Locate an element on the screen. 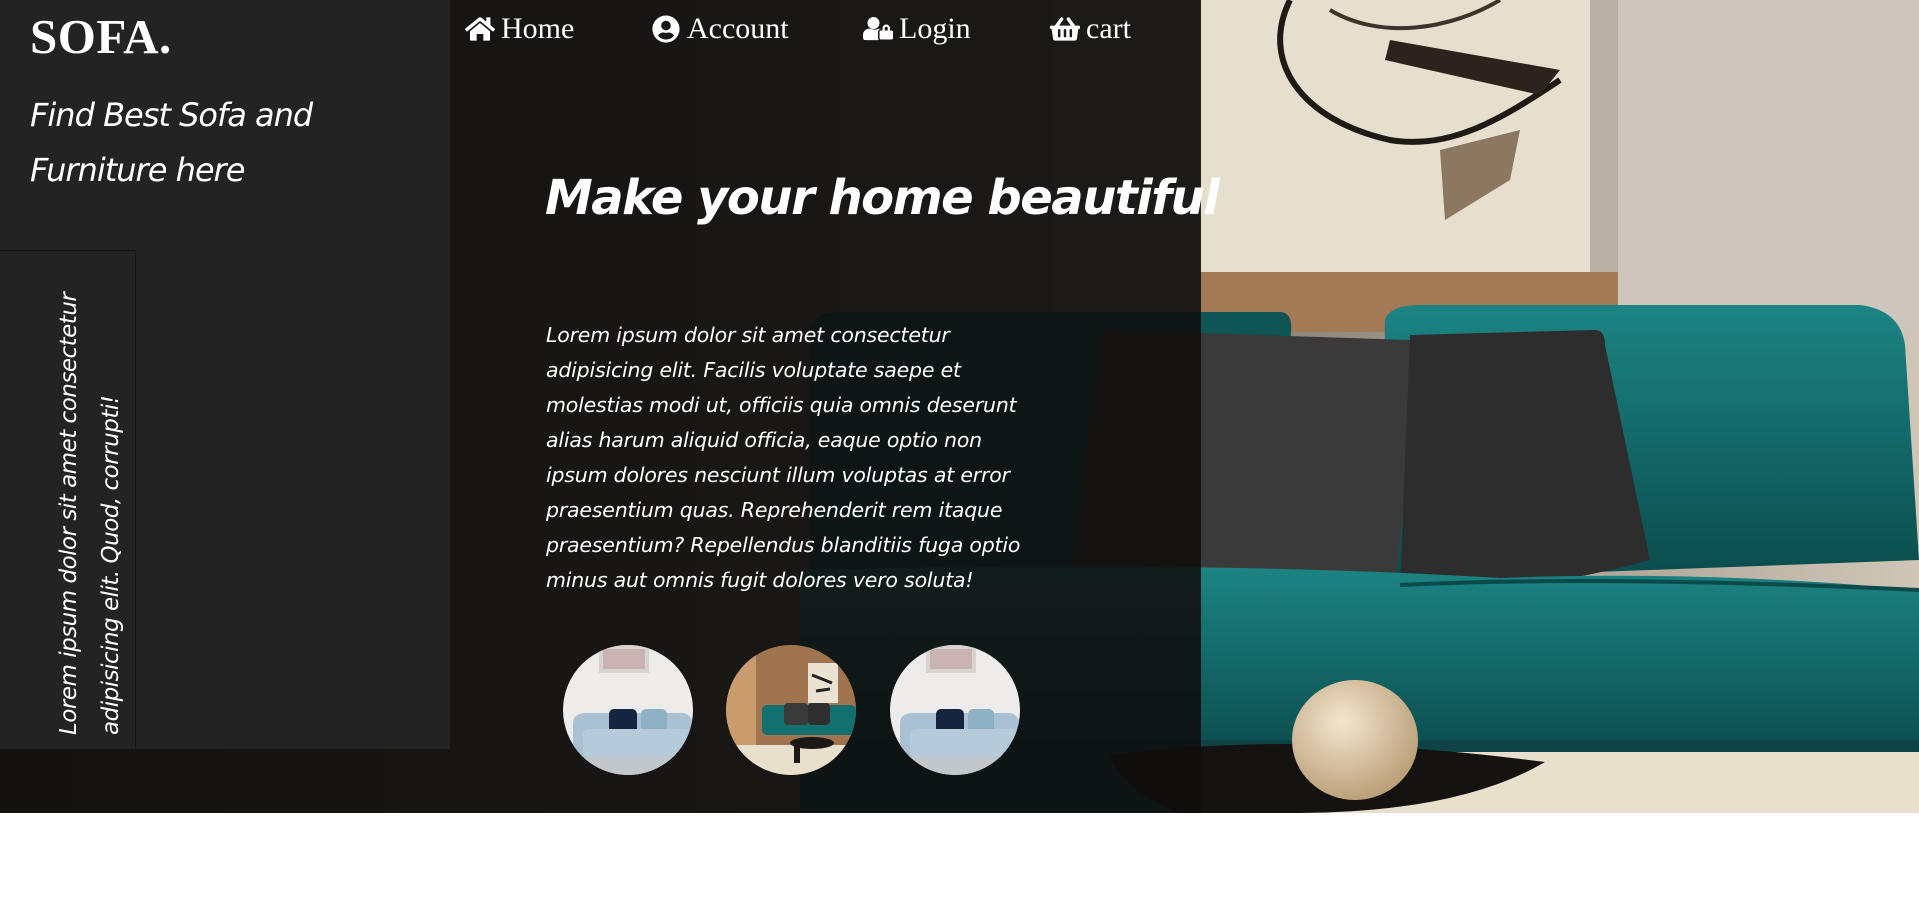 Image resolution: width=1919 pixels, height=899 pixels. nav-item-cart: cart is located at coordinates (1090, 29).